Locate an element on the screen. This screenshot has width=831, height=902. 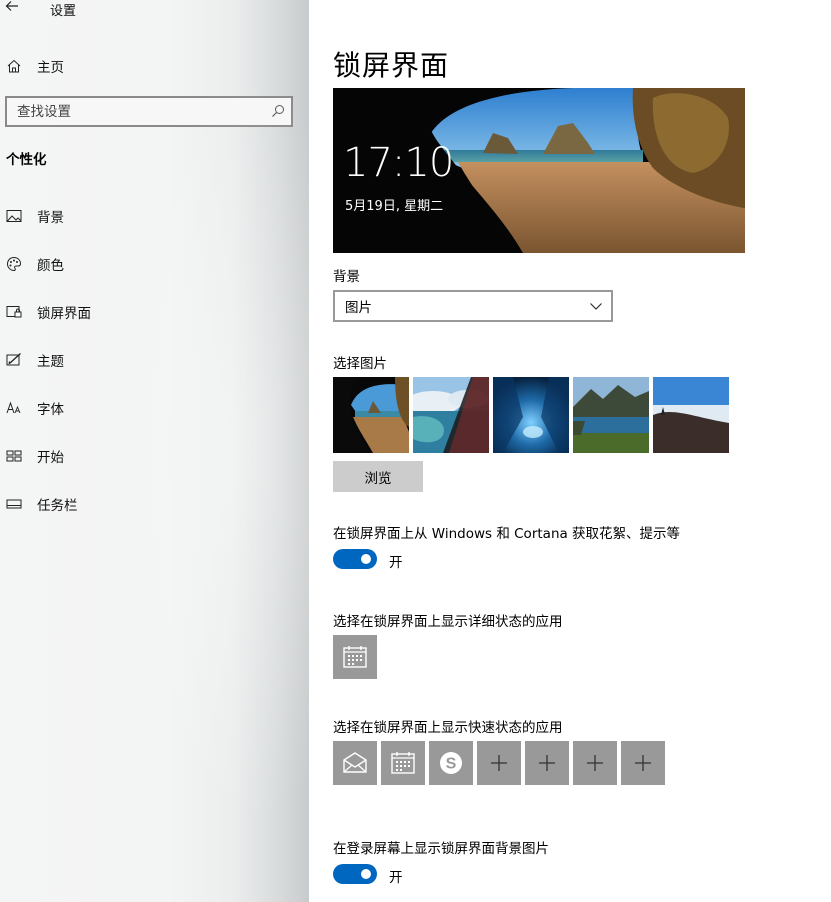
back-arrow-icon is located at coordinates (11, 6).